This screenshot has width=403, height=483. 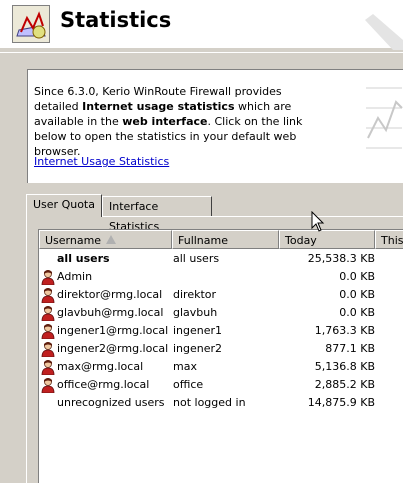 What do you see at coordinates (101, 161) in the screenshot?
I see `internet-usage-statistics-link: Internet Usage Statistics` at bounding box center [101, 161].